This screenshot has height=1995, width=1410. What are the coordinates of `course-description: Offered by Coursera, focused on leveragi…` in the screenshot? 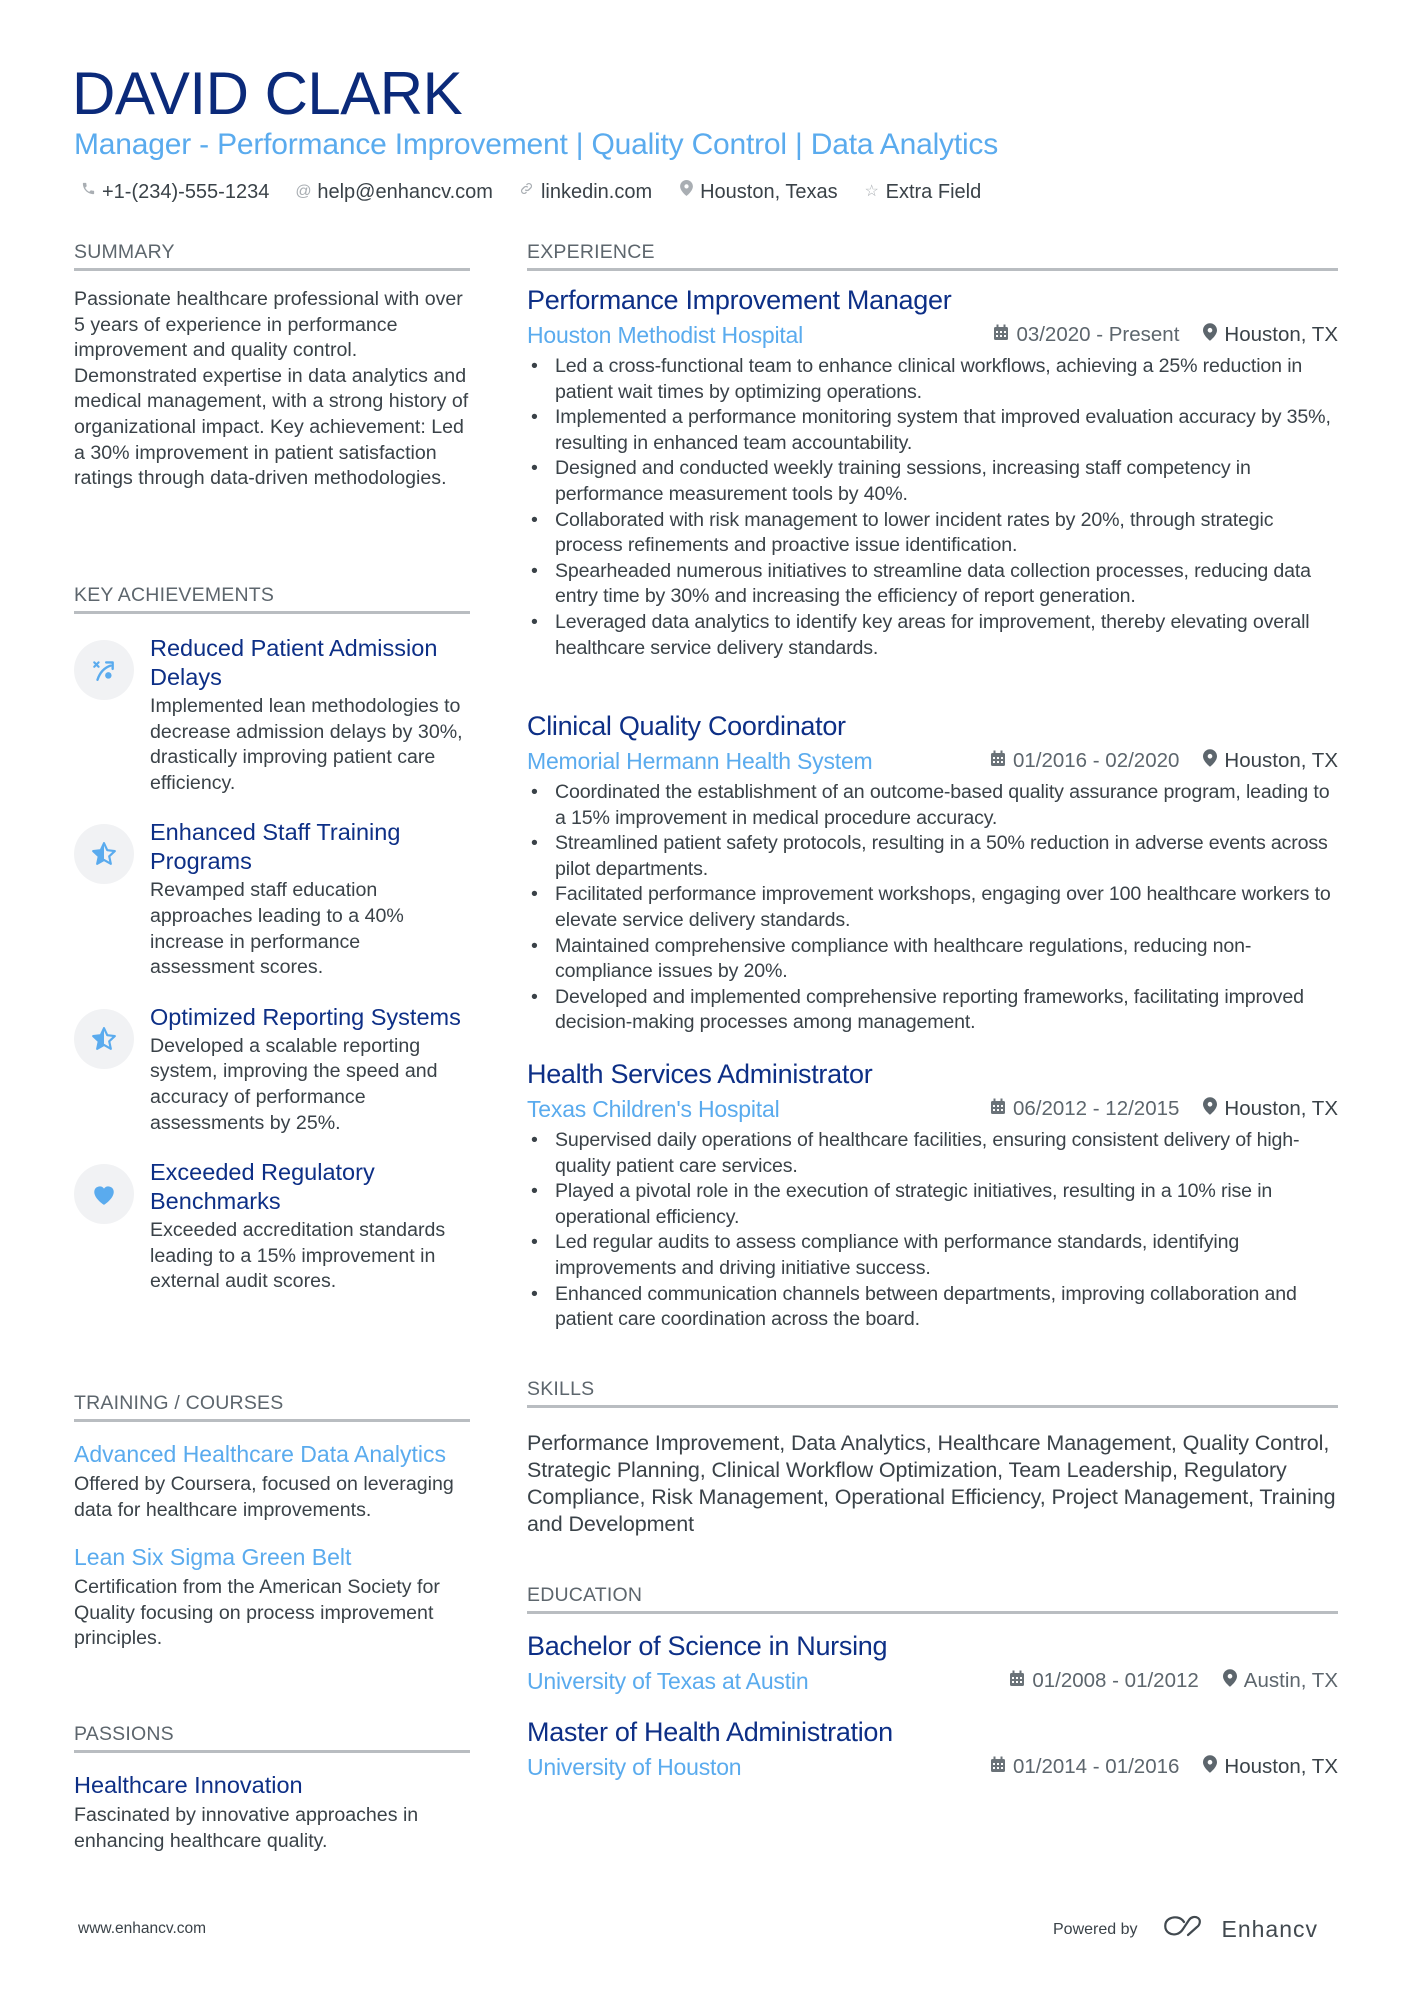 It's located at (264, 1497).